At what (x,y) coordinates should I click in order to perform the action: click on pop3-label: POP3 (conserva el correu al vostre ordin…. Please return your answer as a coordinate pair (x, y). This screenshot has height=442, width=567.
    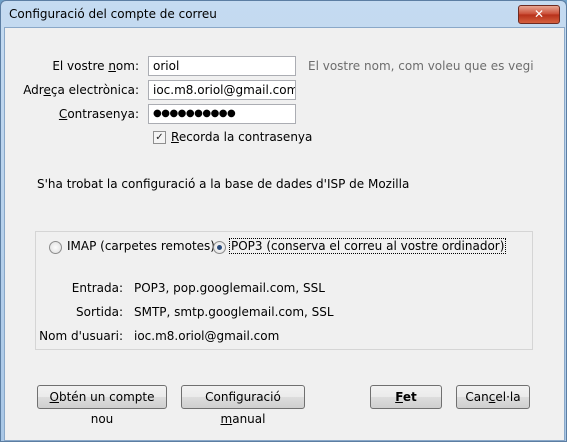
    Looking at the image, I should click on (368, 246).